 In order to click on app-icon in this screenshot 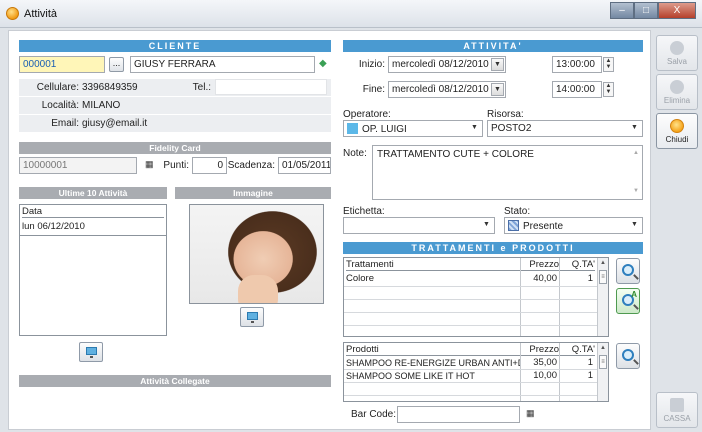, I will do `click(12, 13)`.